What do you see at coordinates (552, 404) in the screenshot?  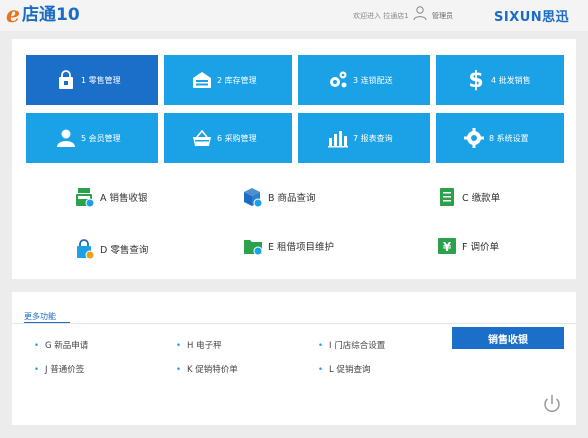 I see `power-icon` at bounding box center [552, 404].